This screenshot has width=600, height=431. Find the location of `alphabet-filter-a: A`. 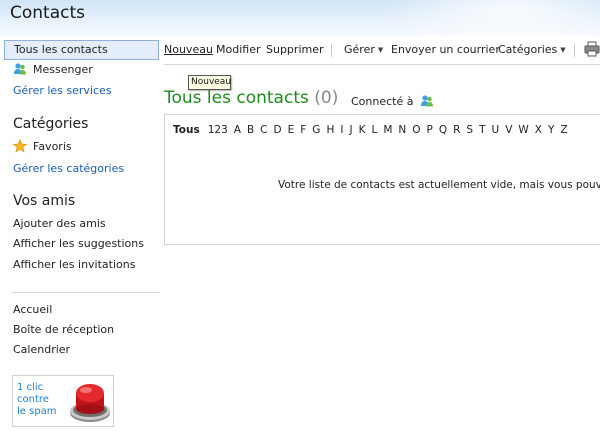

alphabet-filter-a: A is located at coordinates (237, 130).